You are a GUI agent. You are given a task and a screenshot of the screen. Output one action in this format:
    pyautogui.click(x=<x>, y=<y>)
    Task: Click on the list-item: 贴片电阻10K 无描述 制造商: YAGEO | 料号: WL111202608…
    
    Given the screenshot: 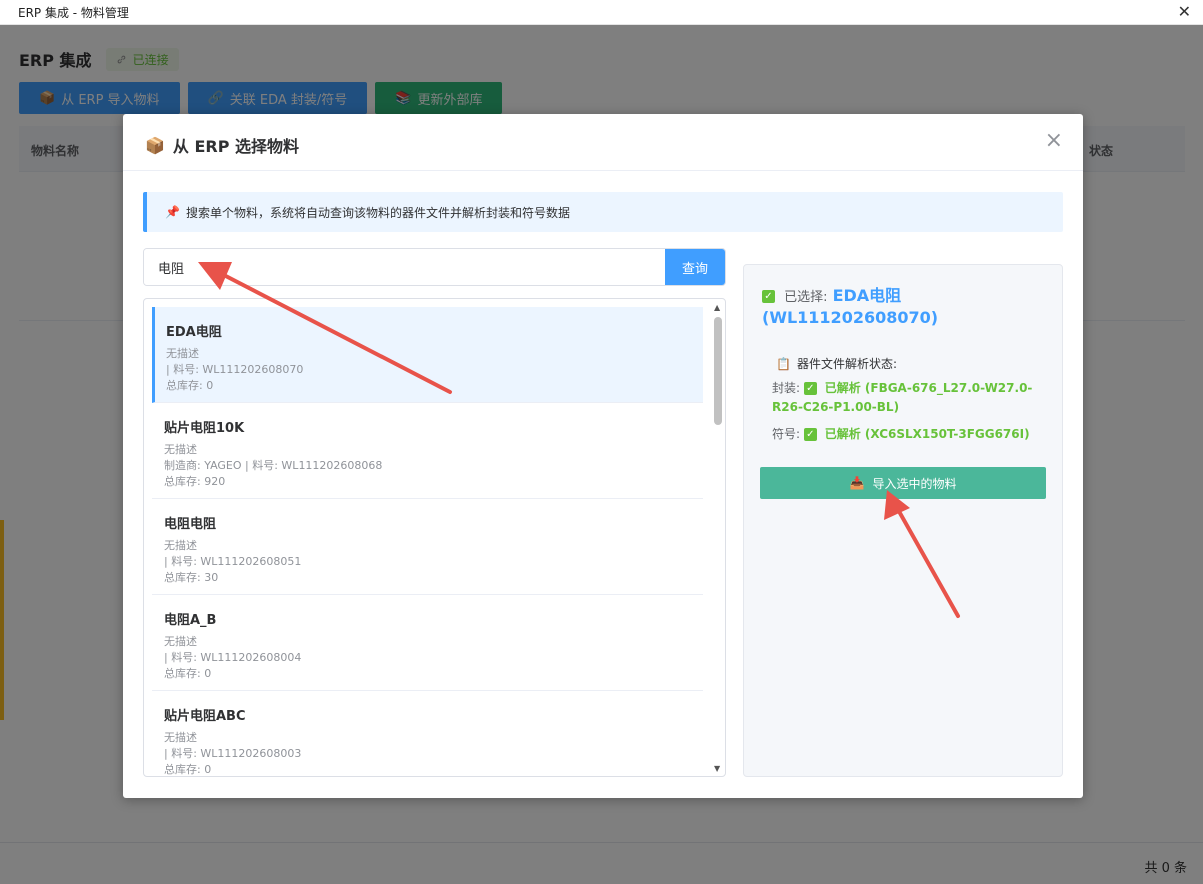 What is the action you would take?
    pyautogui.click(x=427, y=451)
    